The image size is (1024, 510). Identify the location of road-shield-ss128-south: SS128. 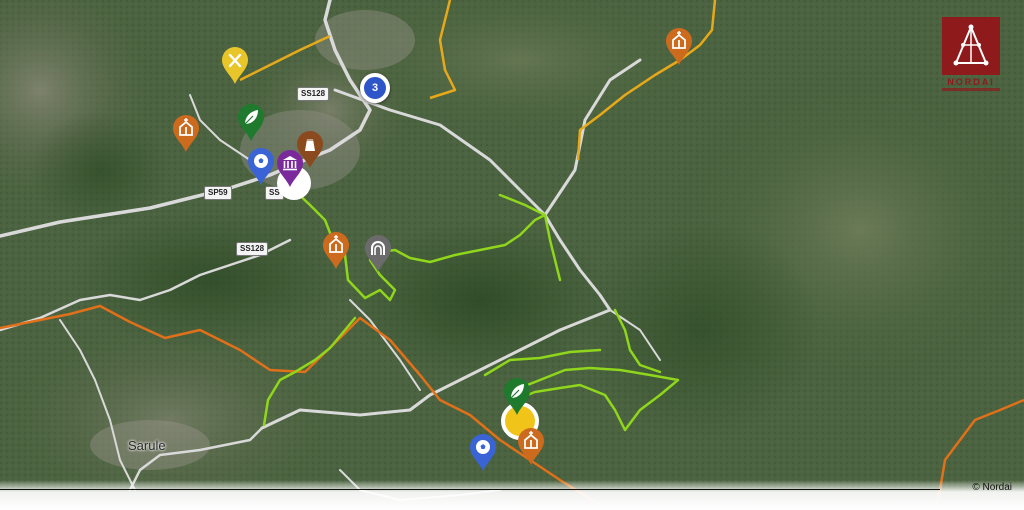
(252, 249).